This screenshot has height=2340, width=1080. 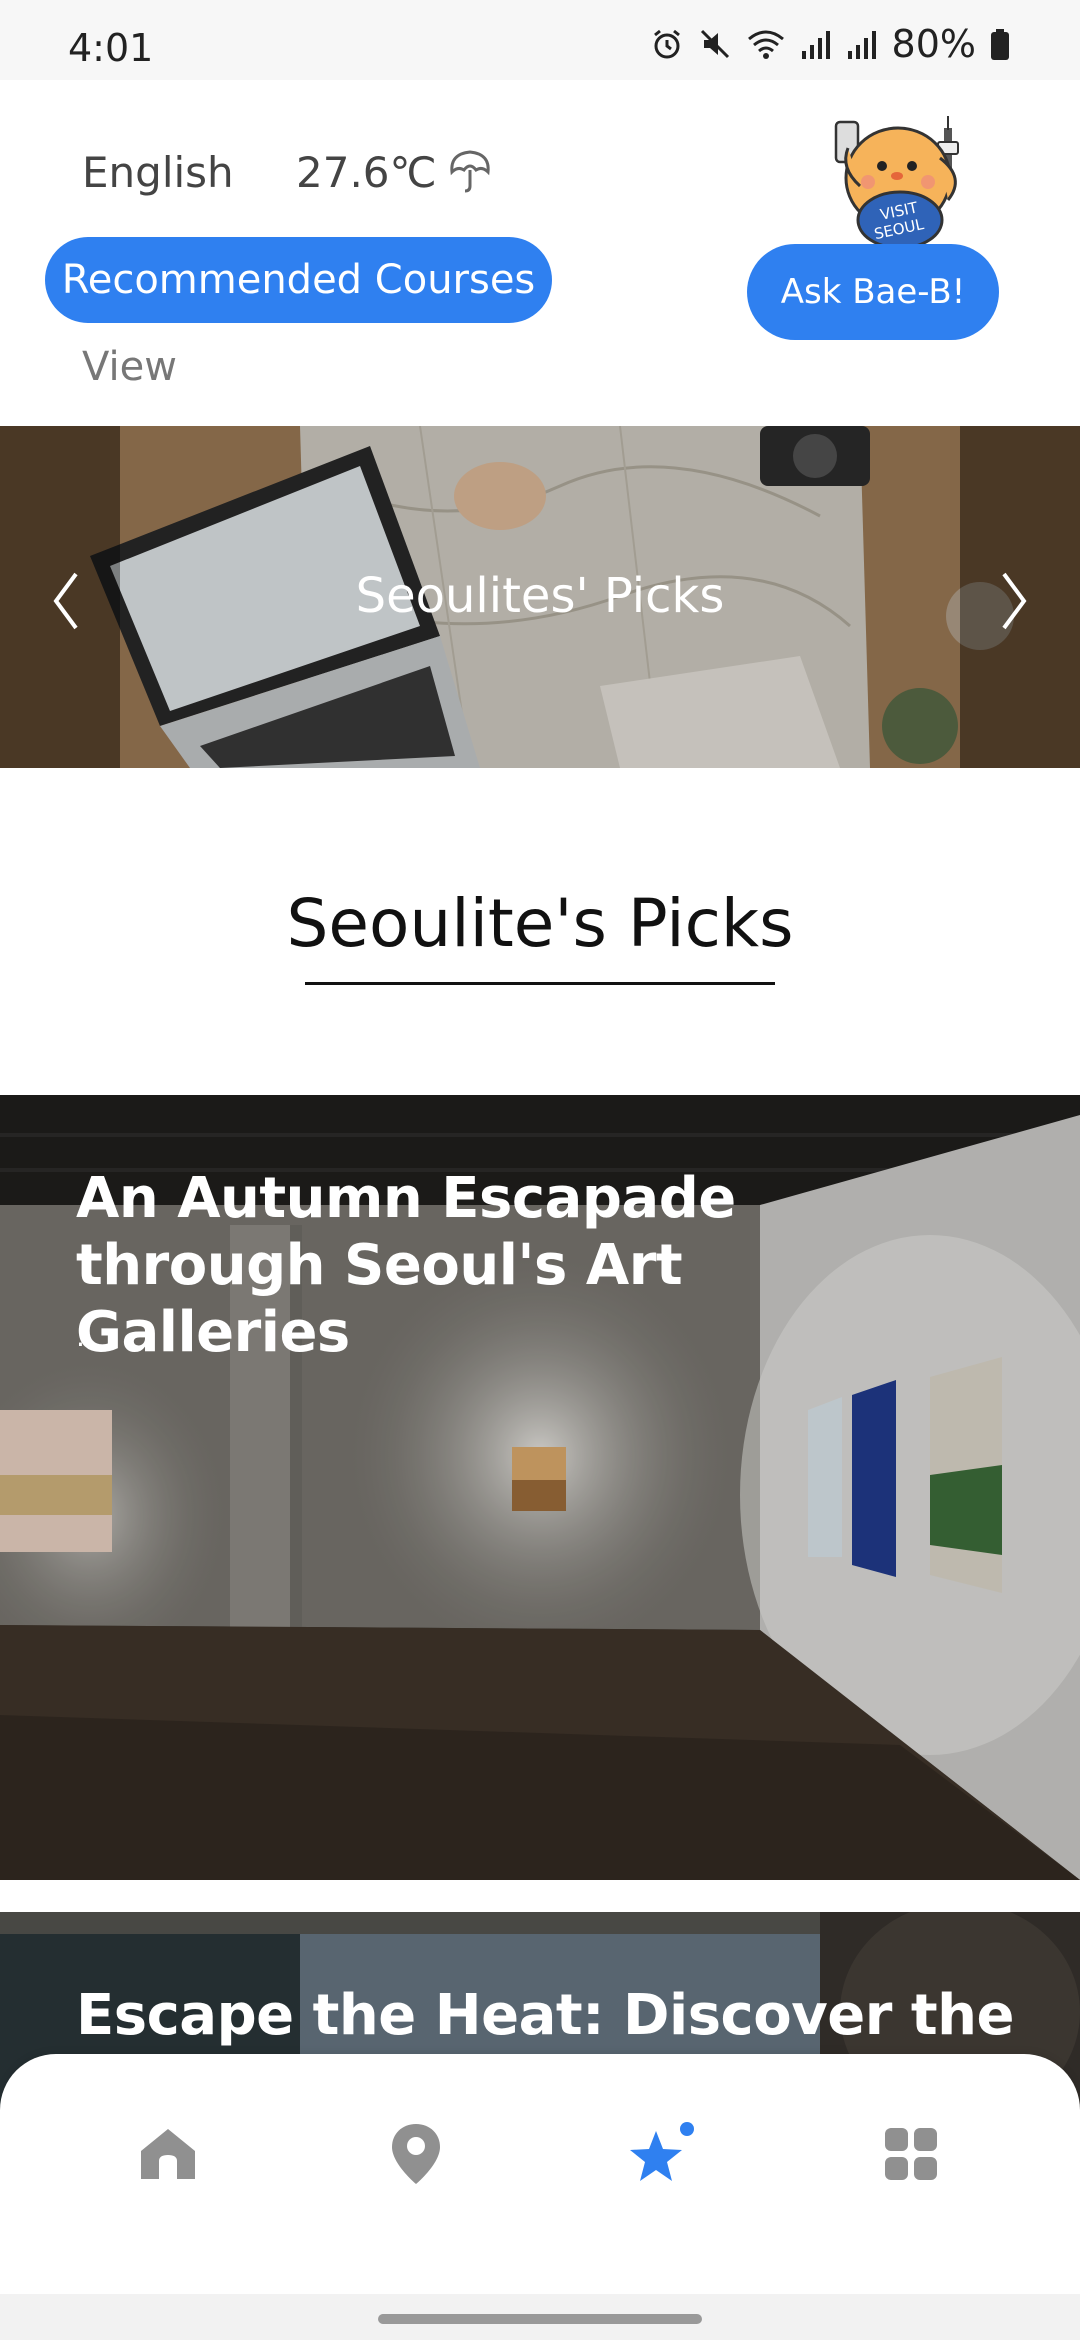 What do you see at coordinates (540, 2174) in the screenshot?
I see `bottom-nav` at bounding box center [540, 2174].